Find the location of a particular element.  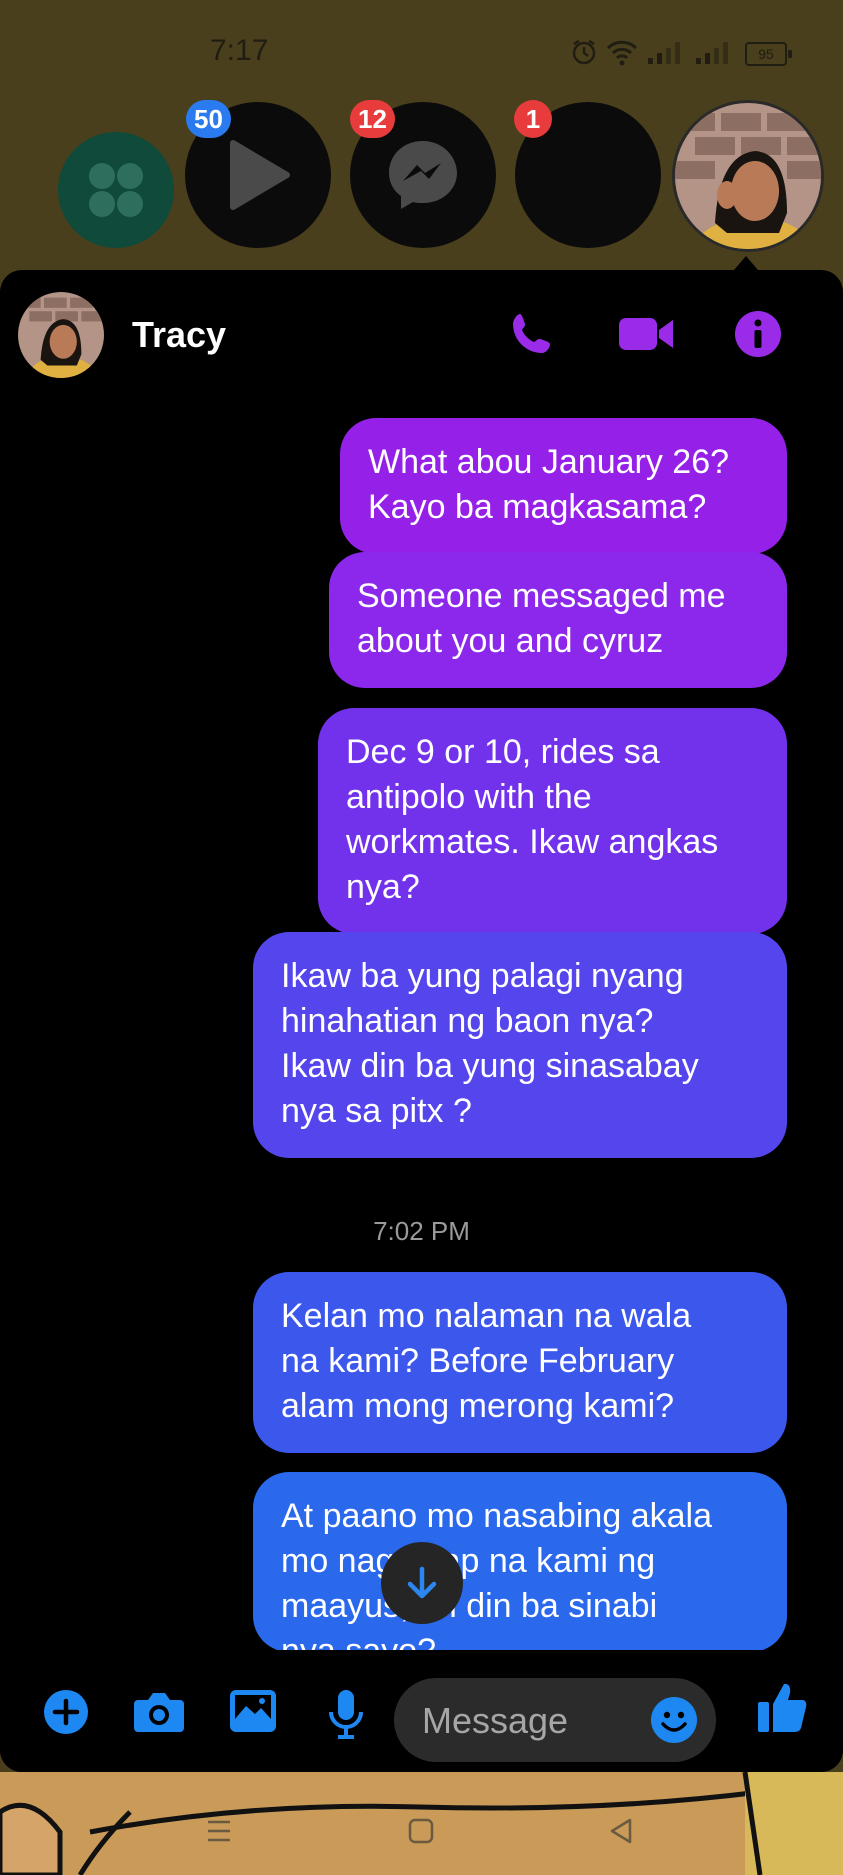

recent-apps-button is located at coordinates (219, 1831).